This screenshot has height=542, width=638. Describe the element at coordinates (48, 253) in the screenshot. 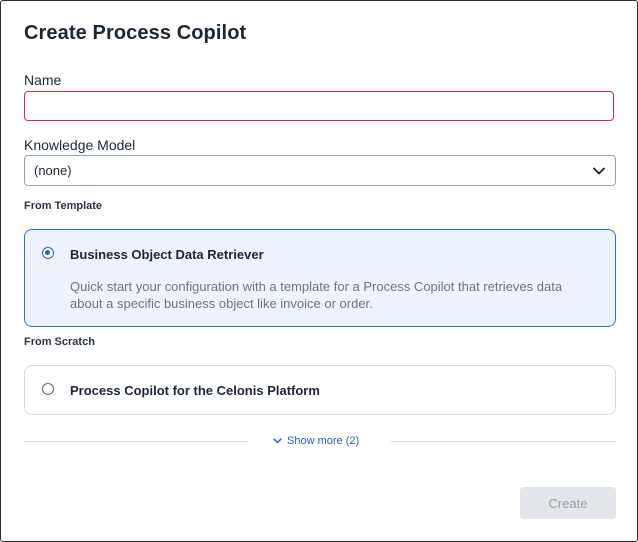

I see `radio-button-selected` at that location.